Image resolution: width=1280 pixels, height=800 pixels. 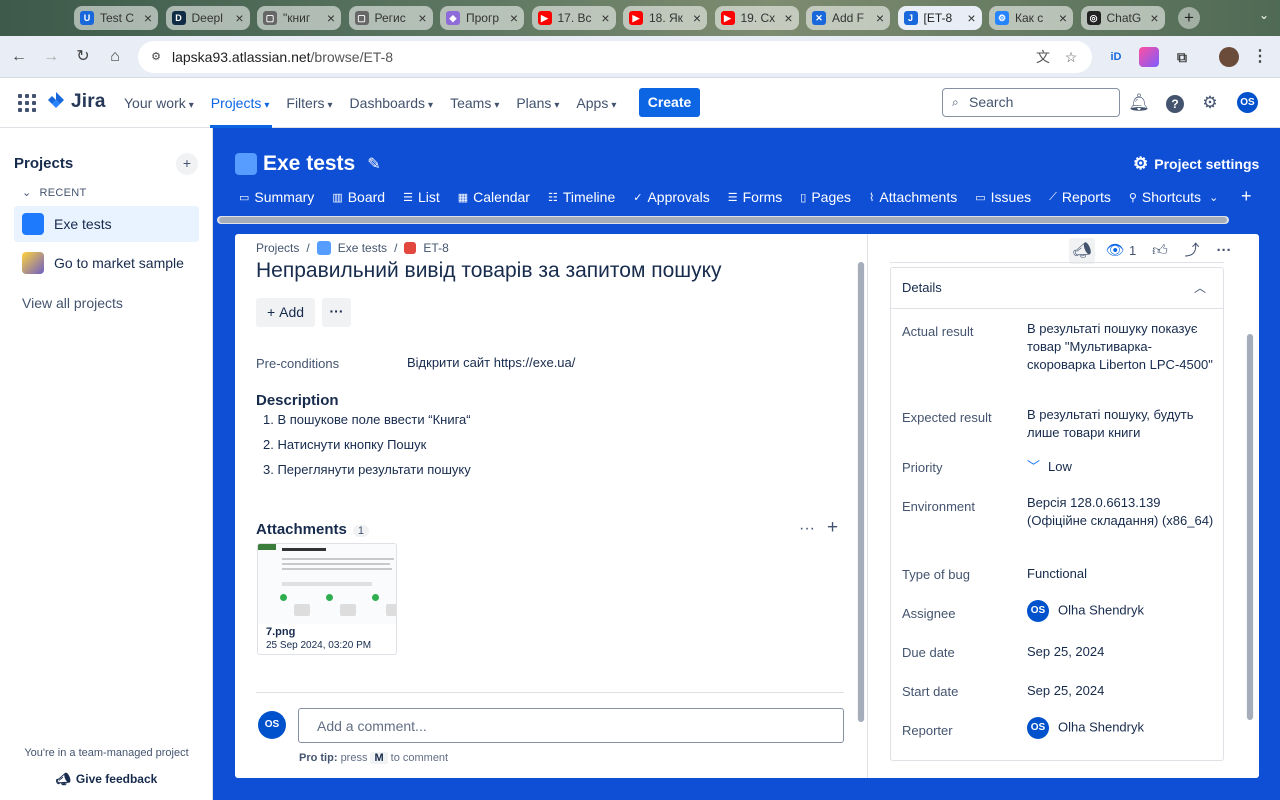 I want to click on priority-value: ﹀ Low, so click(x=1122, y=467).